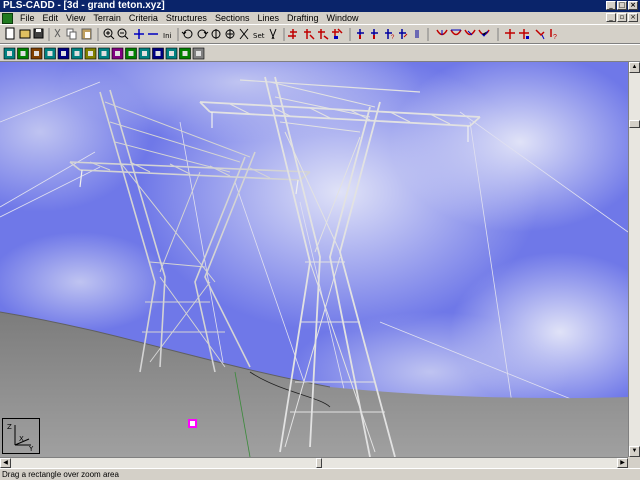  Describe the element at coordinates (186, 18) in the screenshot. I see `menu-structures: Structures` at that location.